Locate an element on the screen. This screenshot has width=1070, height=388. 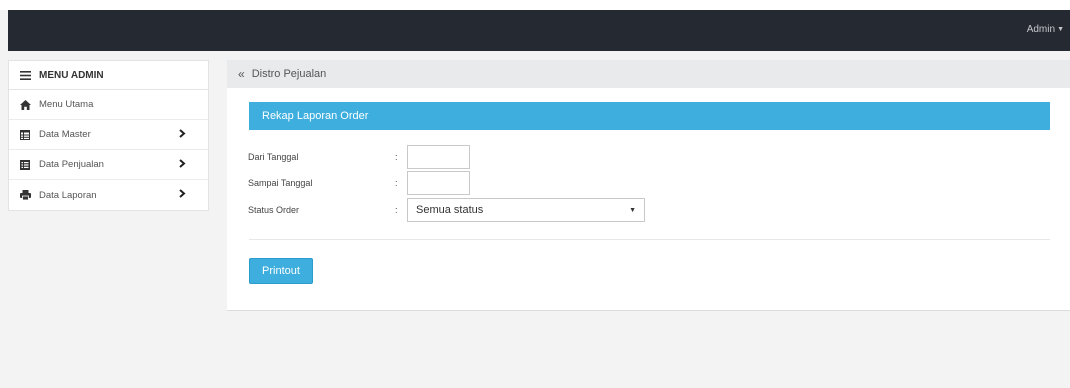
from-date-label: Dari Tanggal is located at coordinates (273, 157).